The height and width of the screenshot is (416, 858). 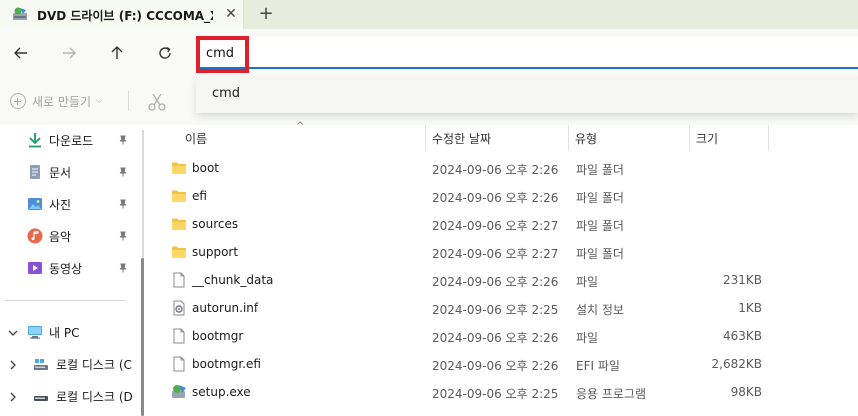 What do you see at coordinates (66, 269) in the screenshot?
I see `sidebar-item-label: 동영상` at bounding box center [66, 269].